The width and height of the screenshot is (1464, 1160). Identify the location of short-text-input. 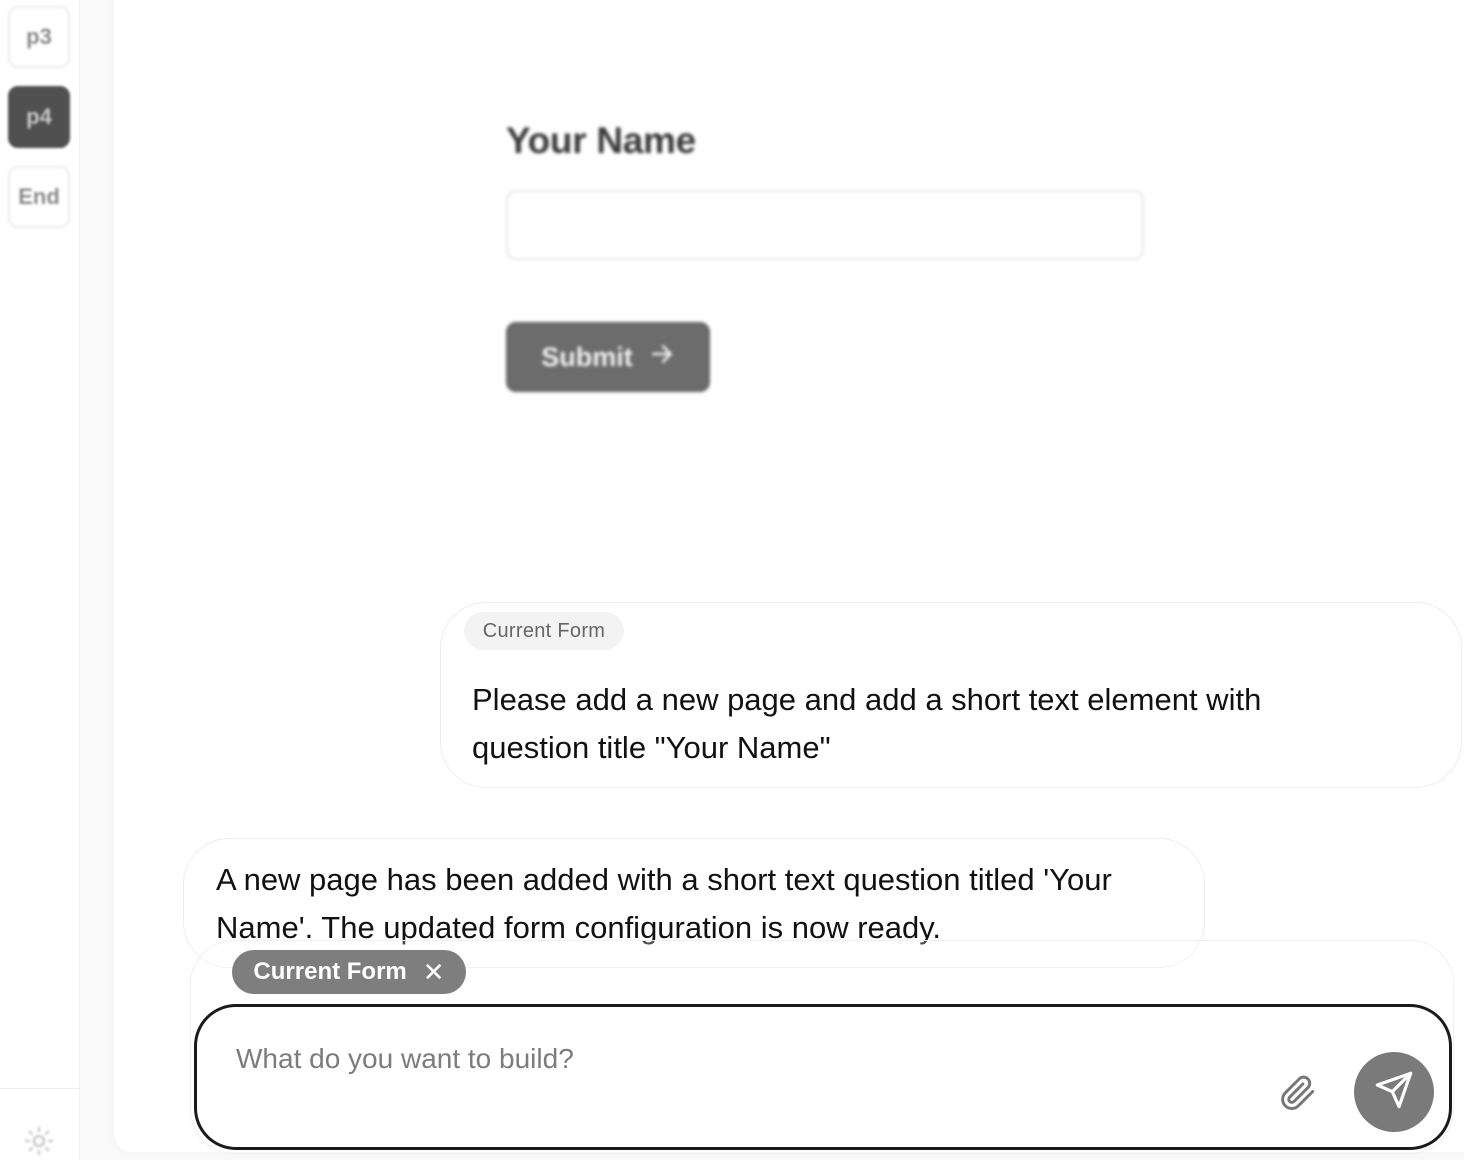
(825, 225).